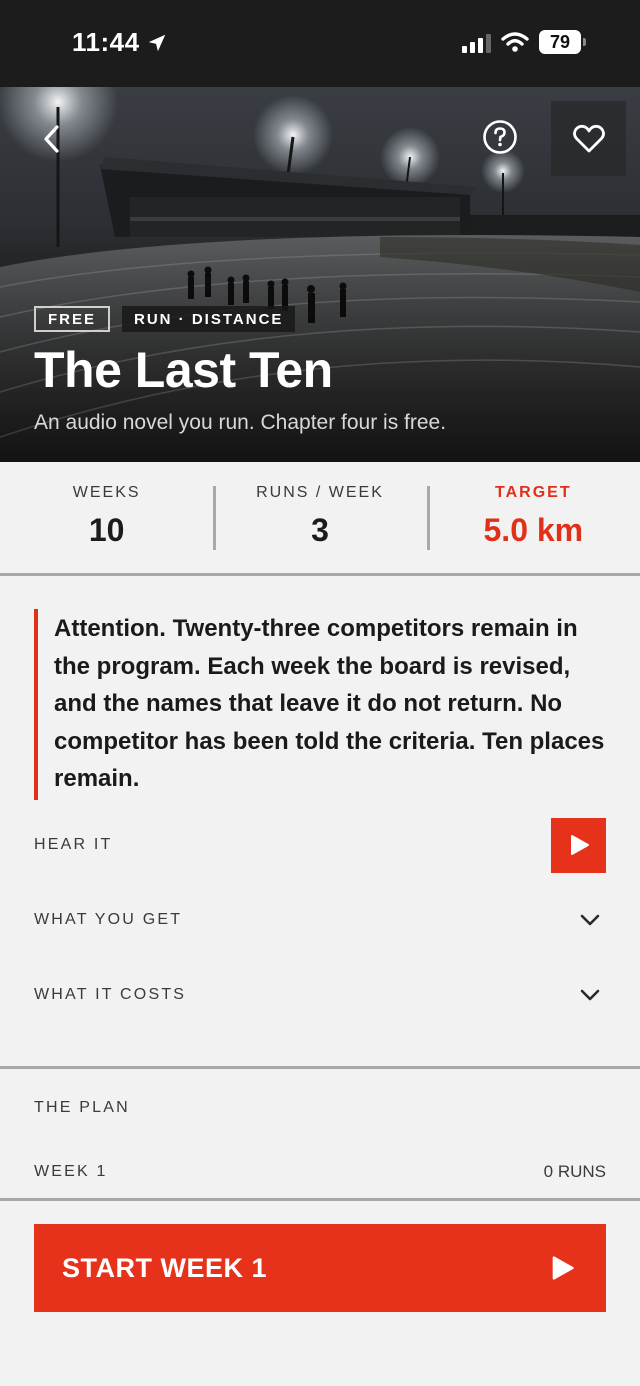 The width and height of the screenshot is (640, 1386). Describe the element at coordinates (320, 920) in the screenshot. I see `what-you-get-row: WHAT YOU GET` at that location.